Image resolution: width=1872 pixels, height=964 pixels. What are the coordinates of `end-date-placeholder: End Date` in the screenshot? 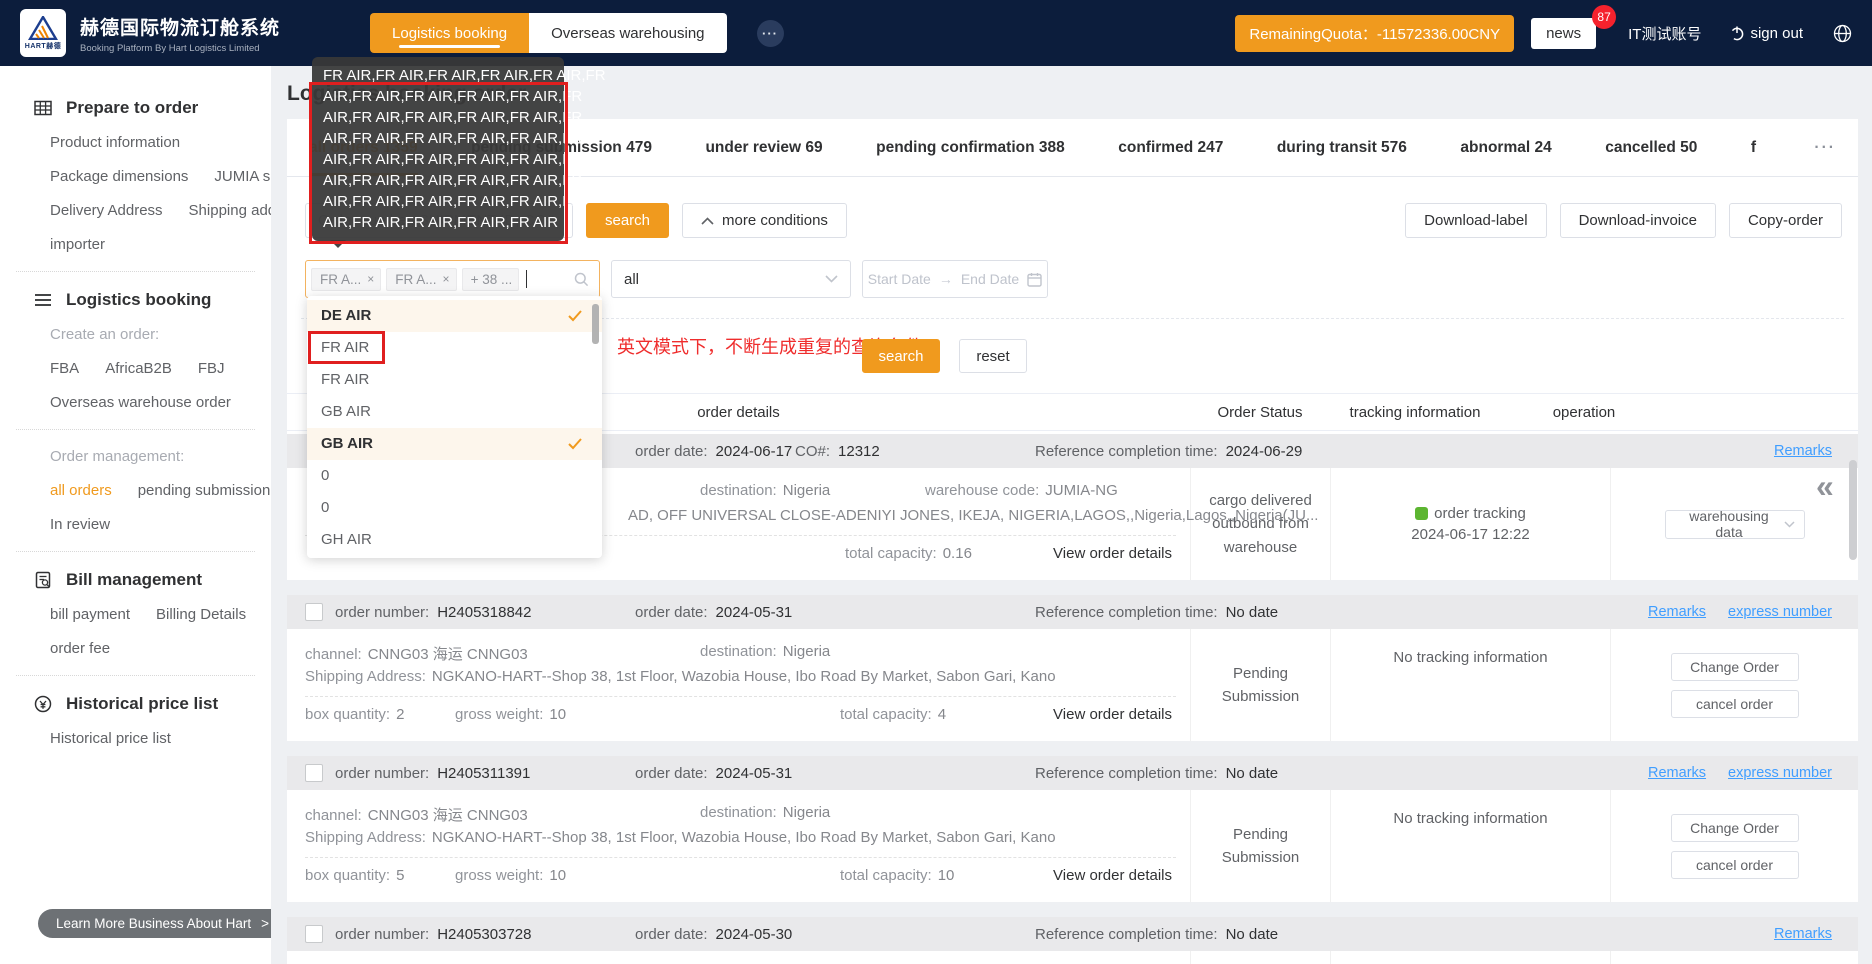 It's located at (990, 279).